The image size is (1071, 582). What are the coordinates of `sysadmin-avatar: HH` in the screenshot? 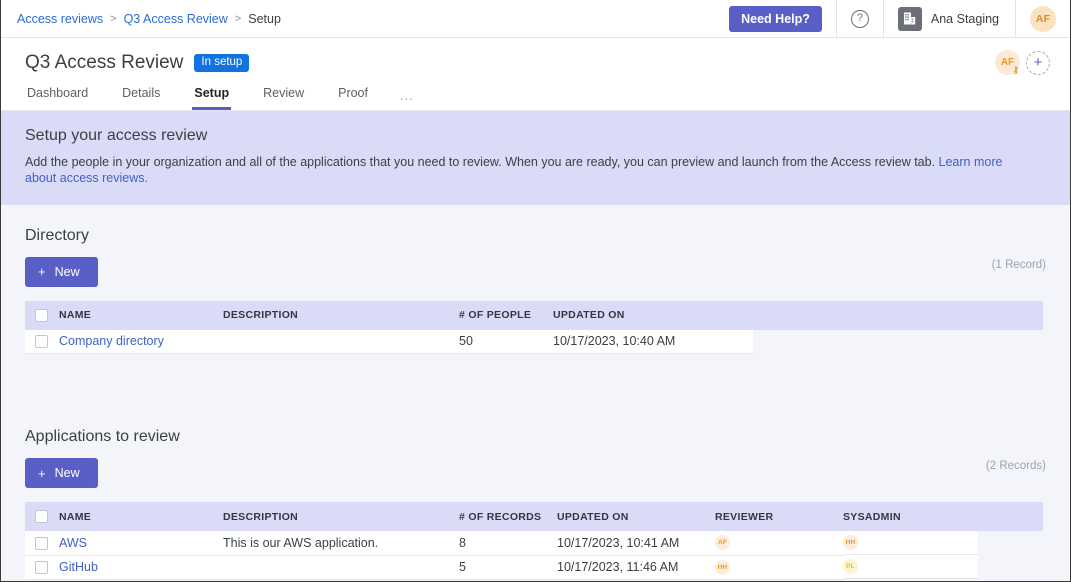 It's located at (850, 542).